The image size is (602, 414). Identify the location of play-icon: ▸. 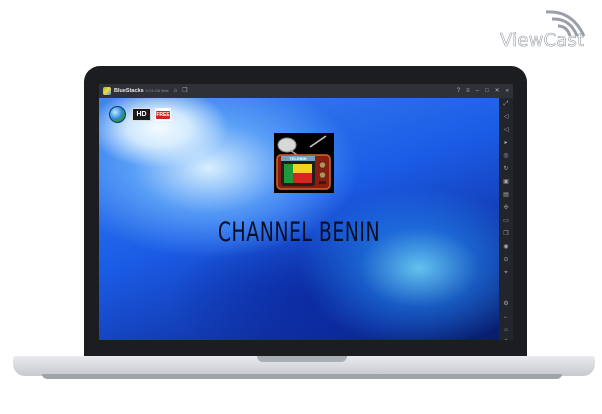
(506, 143).